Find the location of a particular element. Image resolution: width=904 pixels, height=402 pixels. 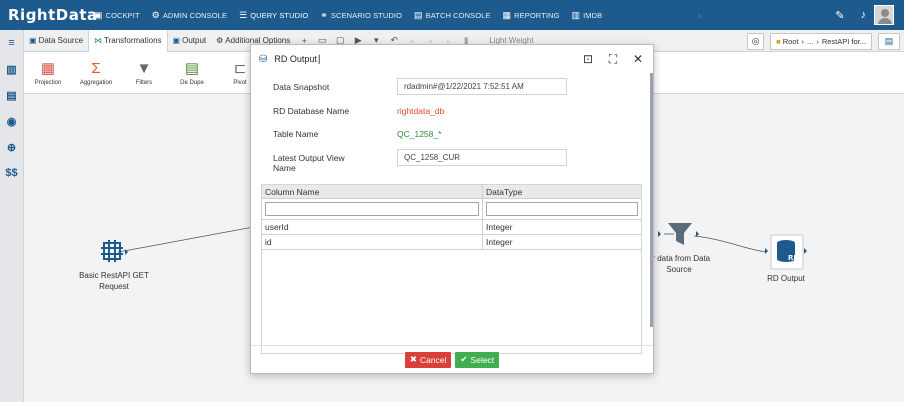

sigma-icon: Σ is located at coordinates (96, 68).